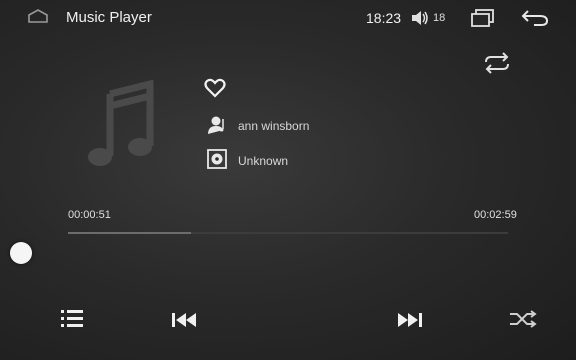 The image size is (576, 360). What do you see at coordinates (535, 18) in the screenshot?
I see `back-icon` at bounding box center [535, 18].